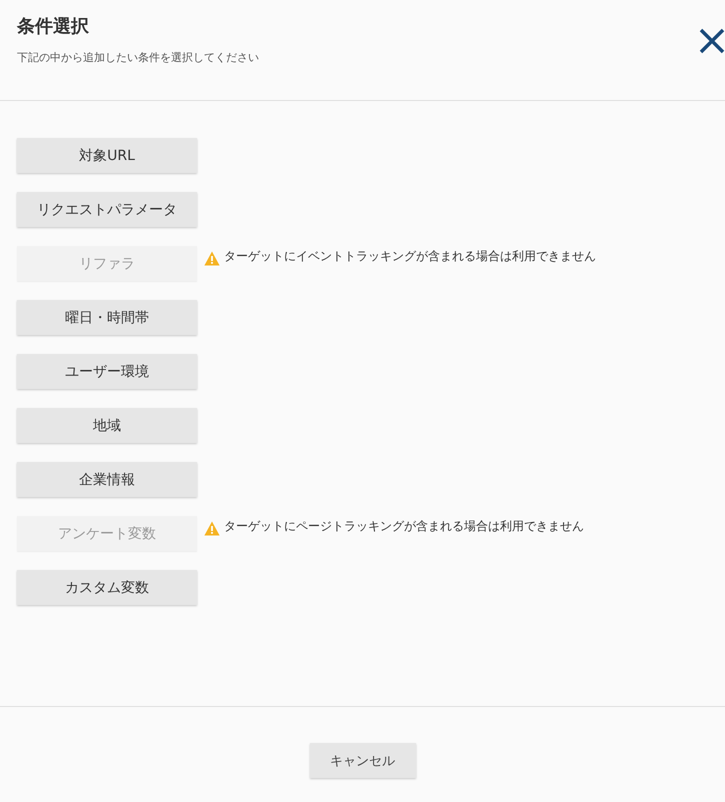 The width and height of the screenshot is (725, 802). I want to click on condition-button: カスタム変数, so click(107, 587).